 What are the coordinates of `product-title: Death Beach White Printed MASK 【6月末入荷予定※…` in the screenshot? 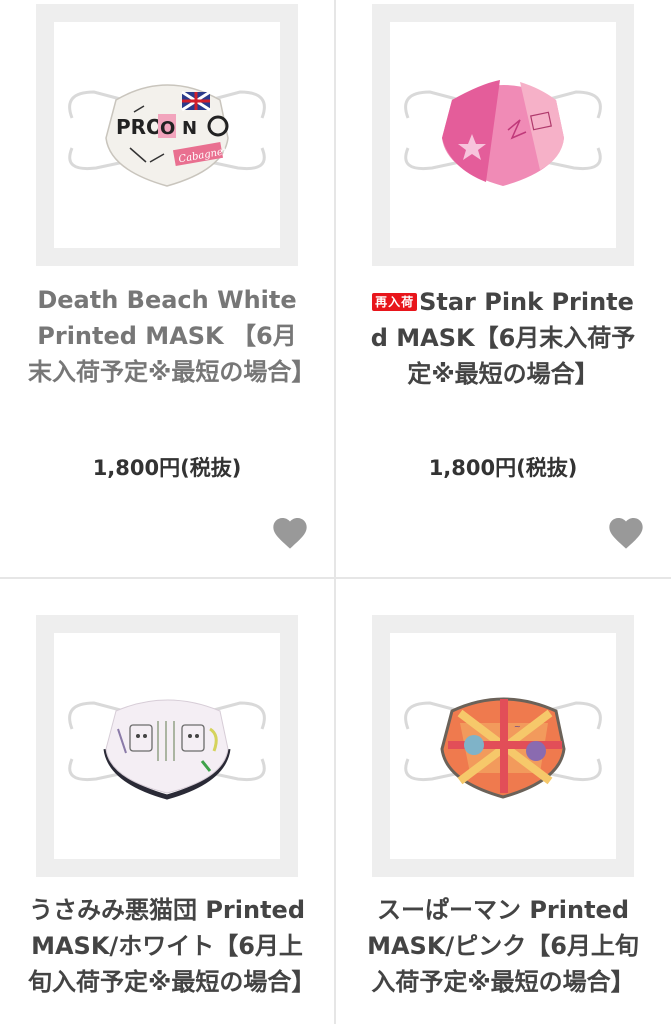 It's located at (171, 336).